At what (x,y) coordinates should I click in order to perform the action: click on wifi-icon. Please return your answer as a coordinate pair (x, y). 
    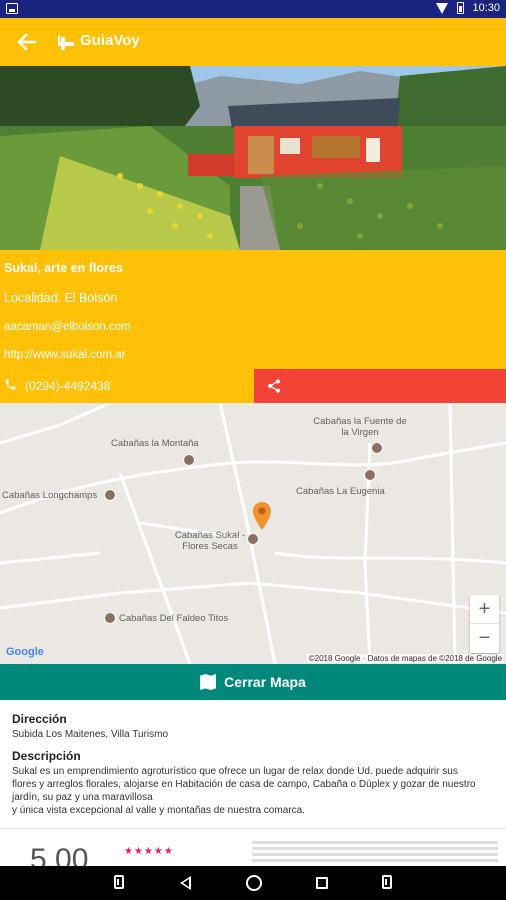
    Looking at the image, I should click on (442, 8).